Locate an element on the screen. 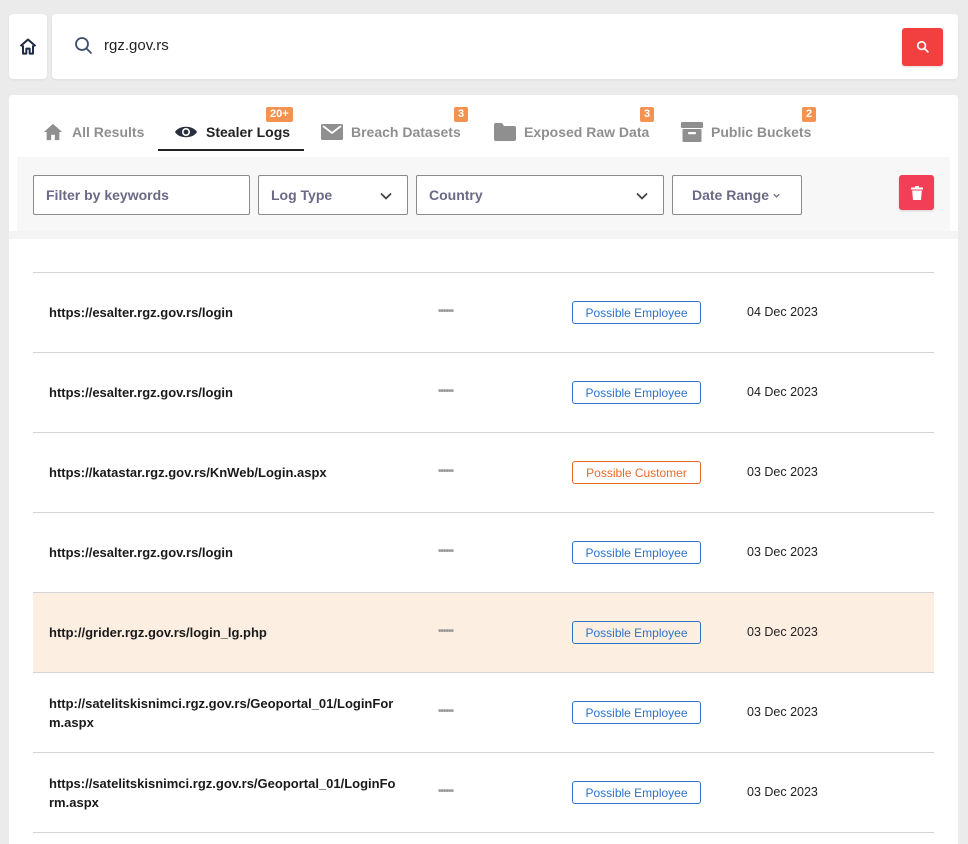 The height and width of the screenshot is (844, 968). trash-icon is located at coordinates (916, 192).